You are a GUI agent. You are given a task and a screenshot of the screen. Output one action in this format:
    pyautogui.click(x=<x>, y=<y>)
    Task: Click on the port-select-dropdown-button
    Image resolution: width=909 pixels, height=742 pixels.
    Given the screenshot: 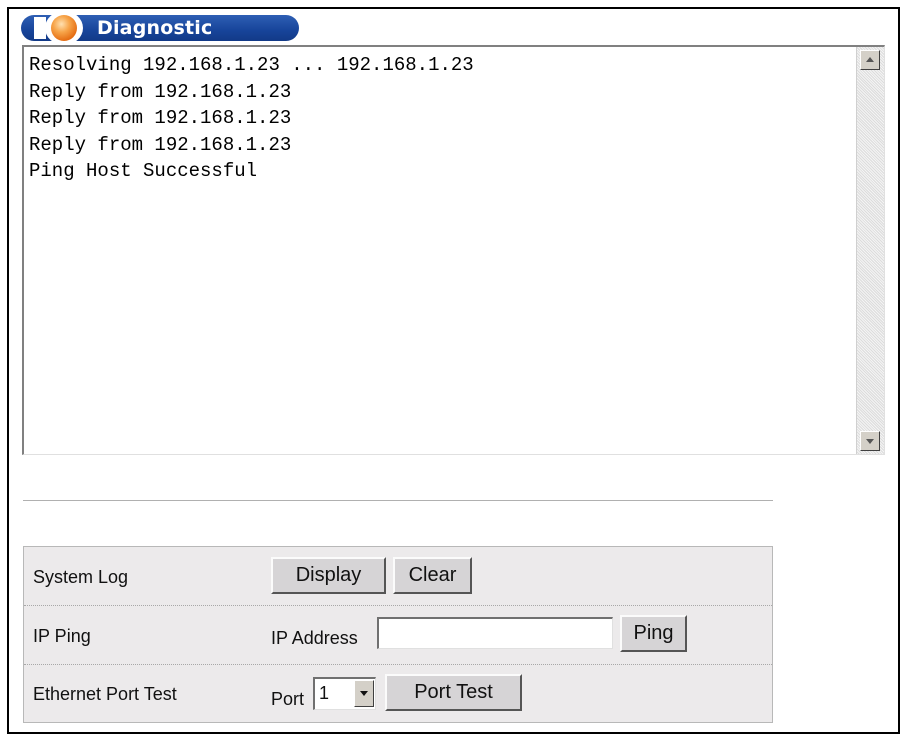 What is the action you would take?
    pyautogui.click(x=364, y=693)
    